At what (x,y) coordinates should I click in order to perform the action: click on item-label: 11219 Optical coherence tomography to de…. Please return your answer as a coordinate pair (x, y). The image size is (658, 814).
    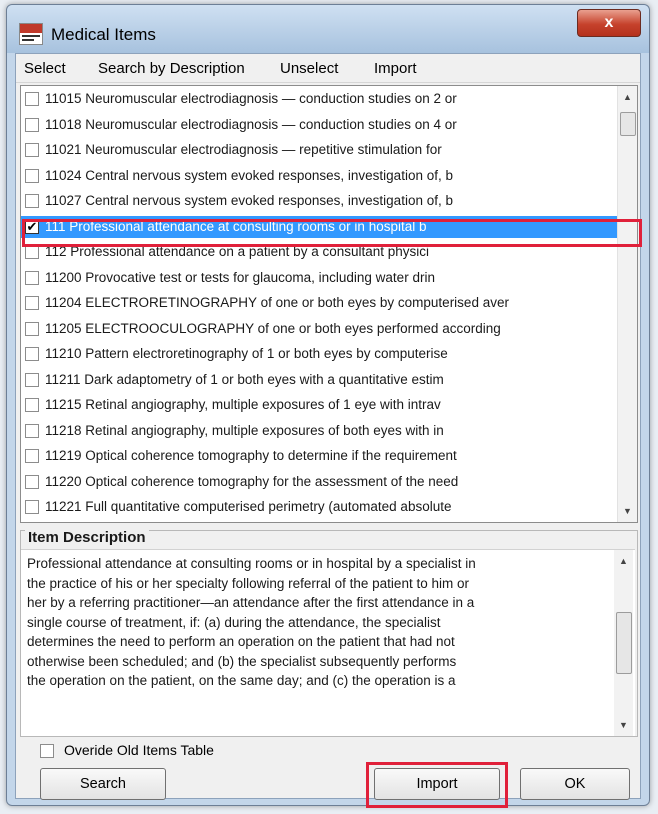
    Looking at the image, I should click on (251, 455).